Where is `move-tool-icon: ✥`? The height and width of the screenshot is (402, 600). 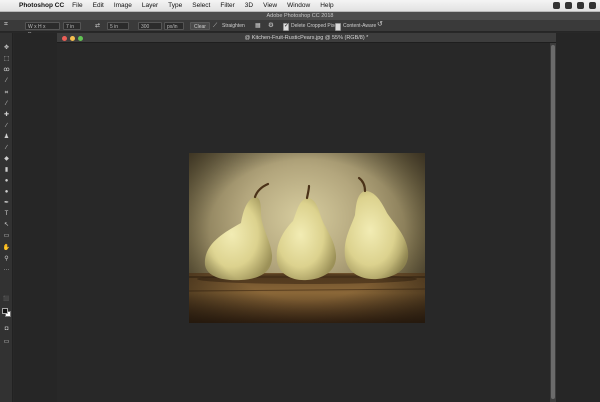
move-tool-icon: ✥ is located at coordinates (6, 48).